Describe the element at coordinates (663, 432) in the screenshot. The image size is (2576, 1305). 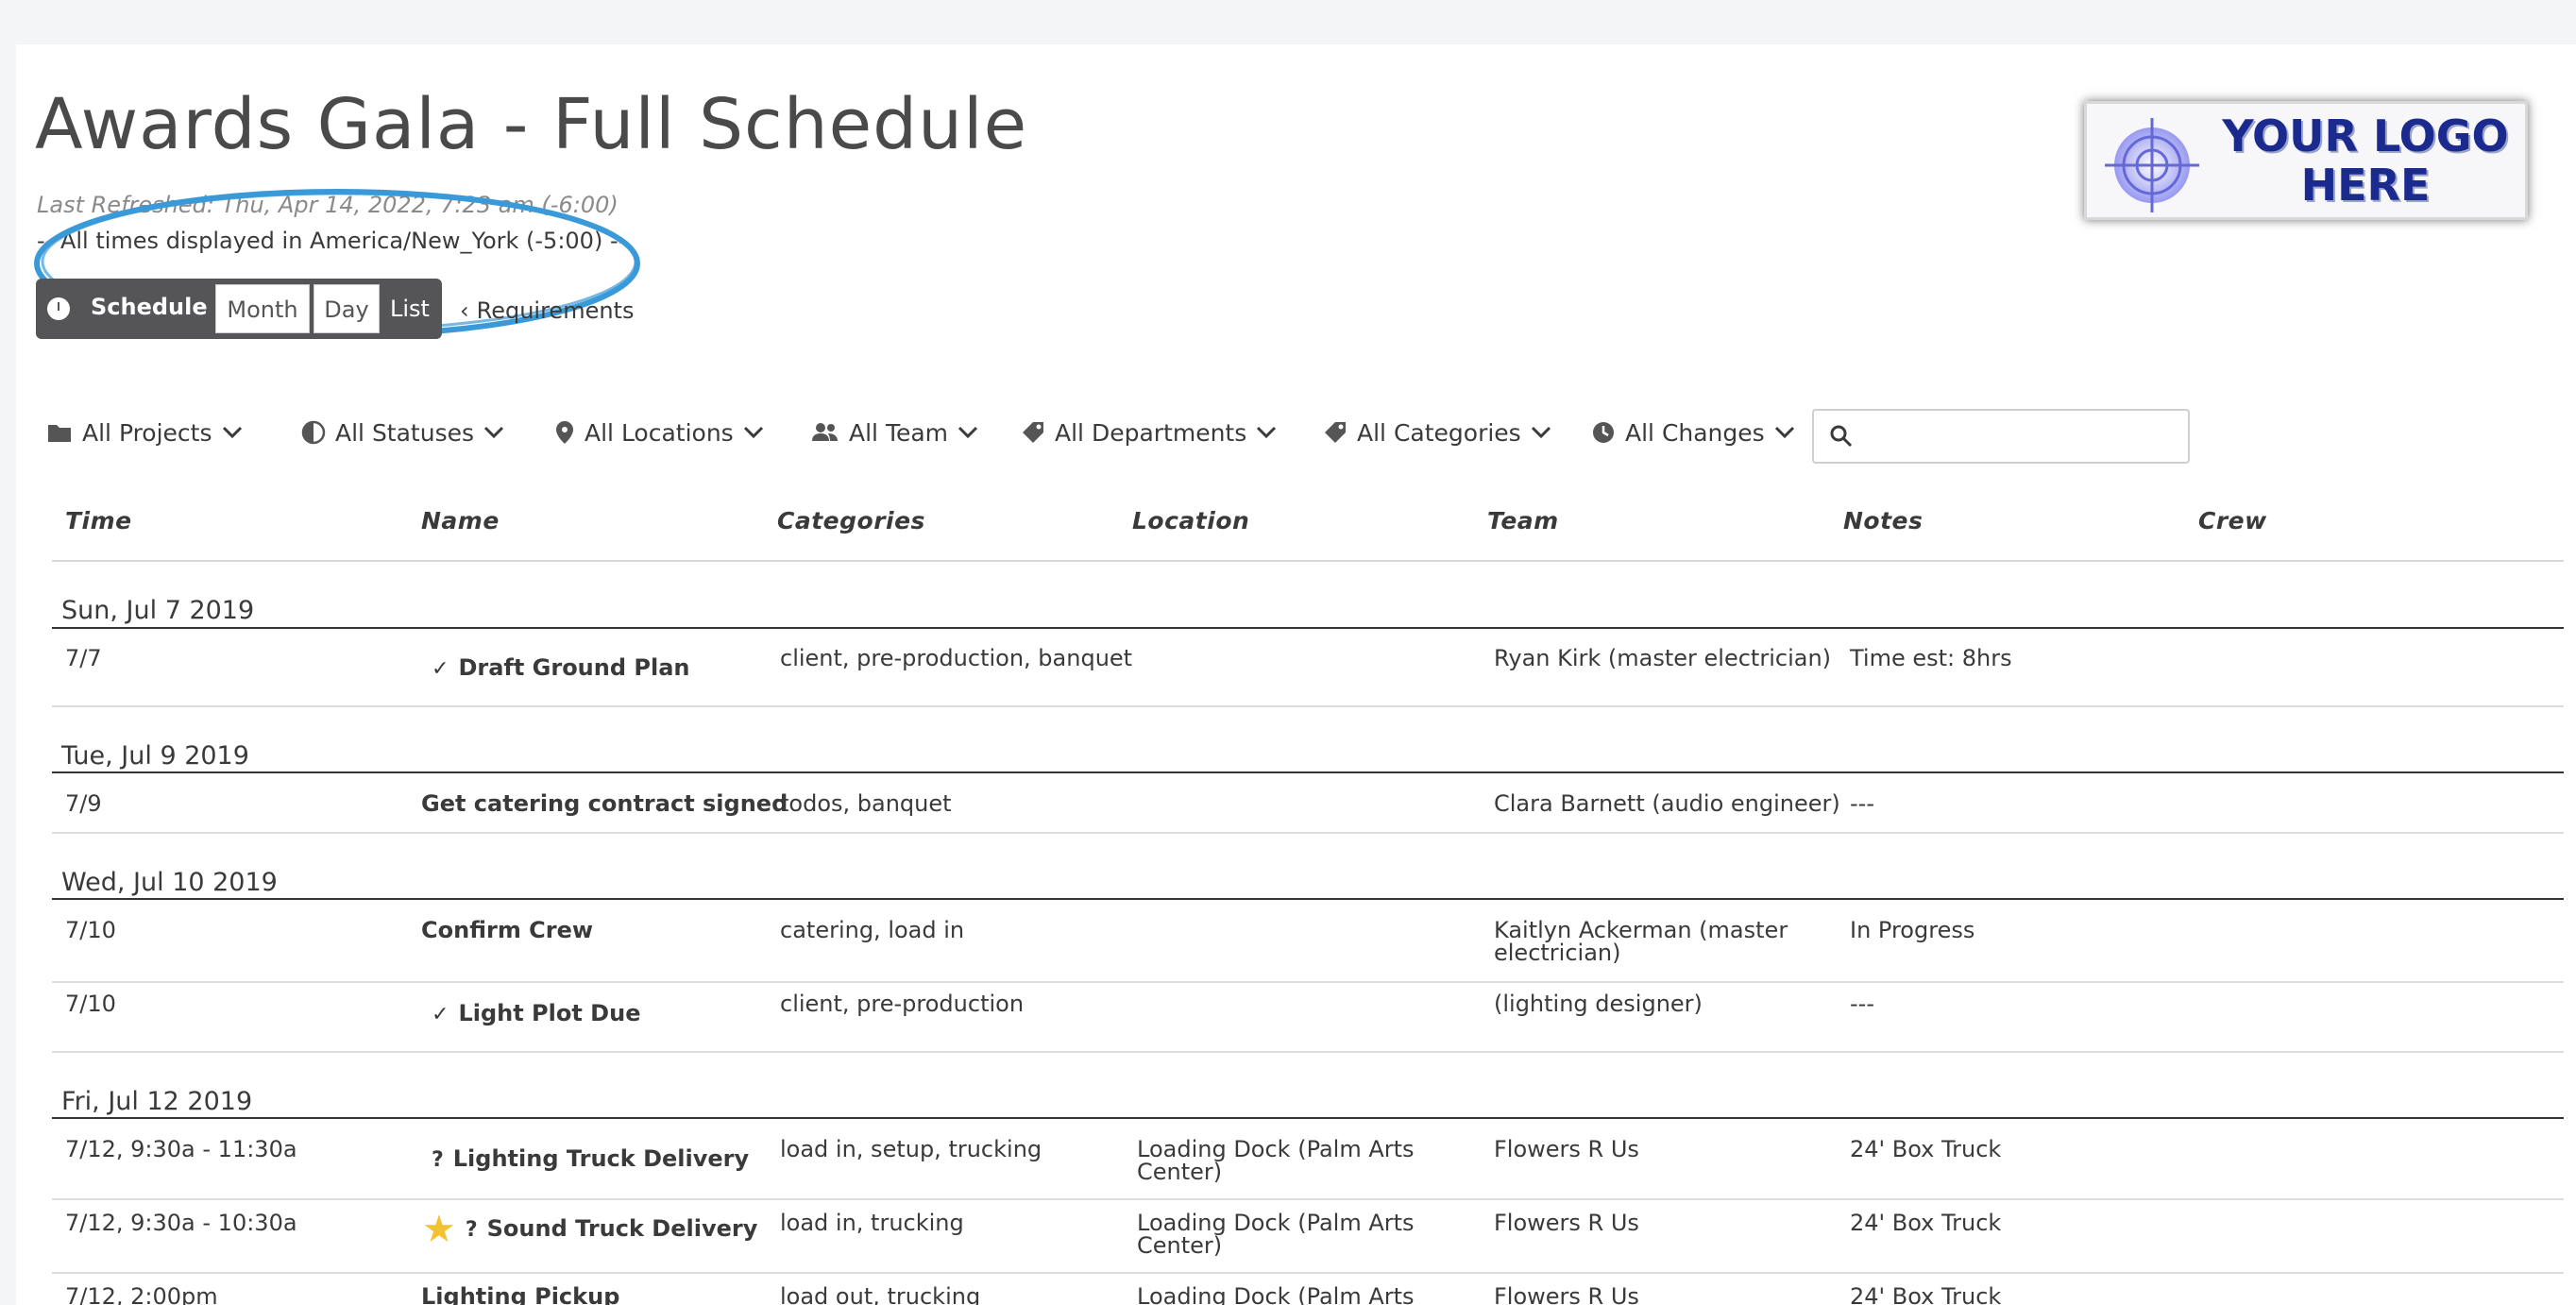
I see `filter-locations: All Locations` at that location.